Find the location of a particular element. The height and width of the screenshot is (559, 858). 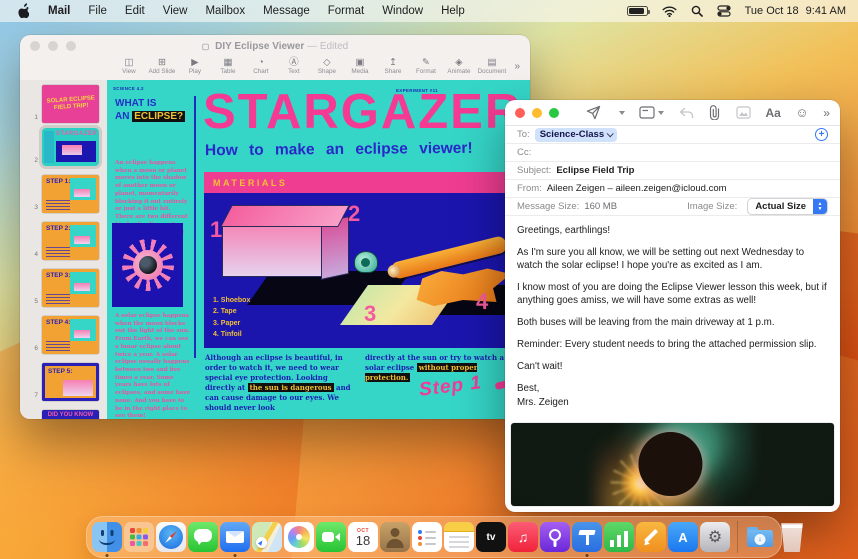

play-icon: ▶ is located at coordinates (195, 62).